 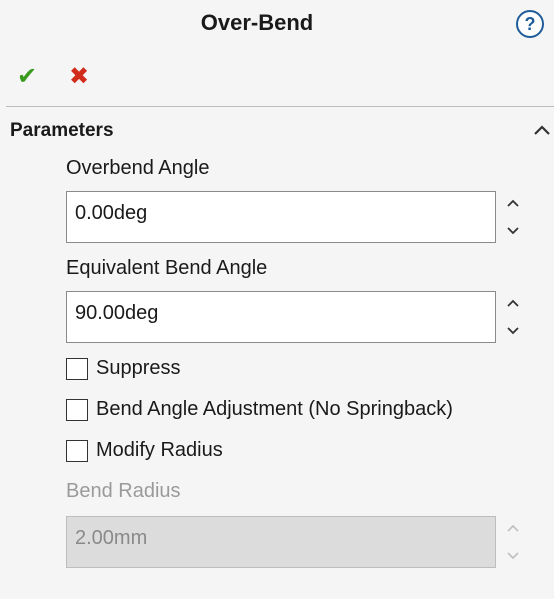 I want to click on bend-radius-decrement, so click(x=513, y=556).